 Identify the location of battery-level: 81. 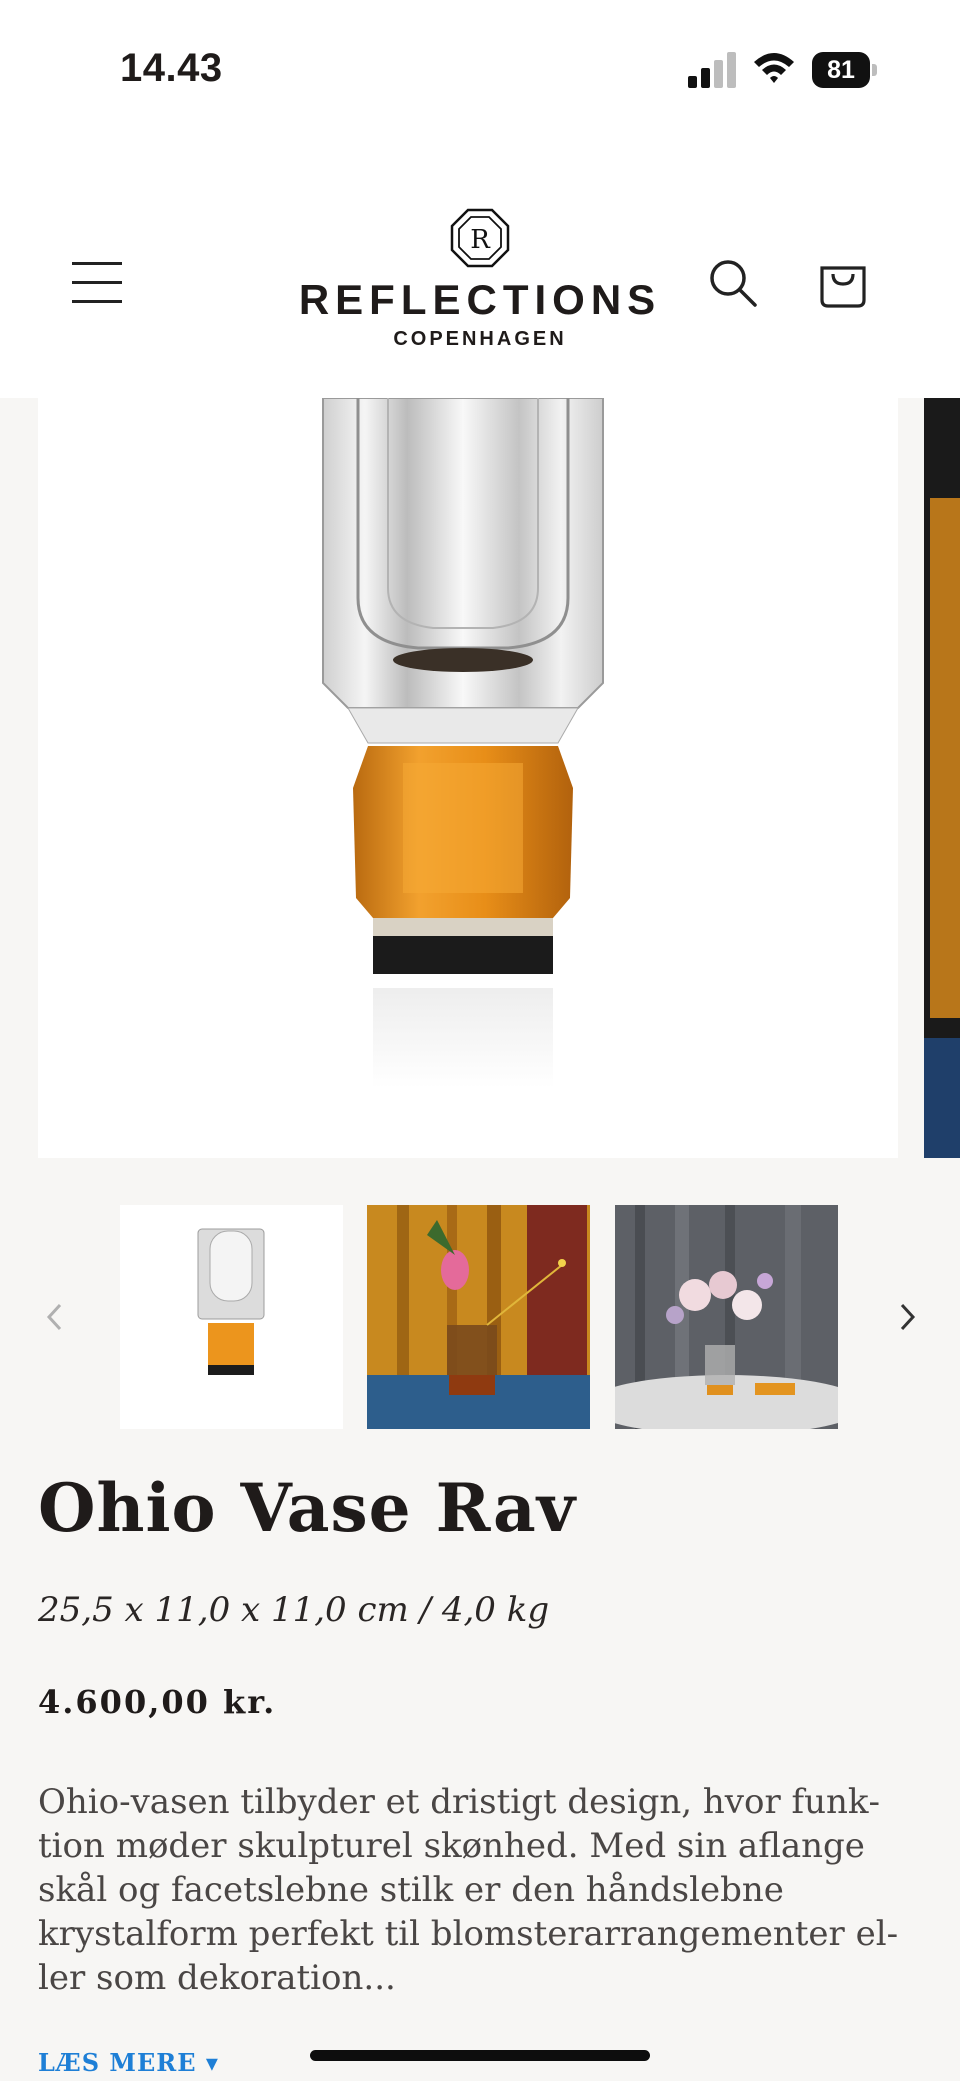
(841, 70).